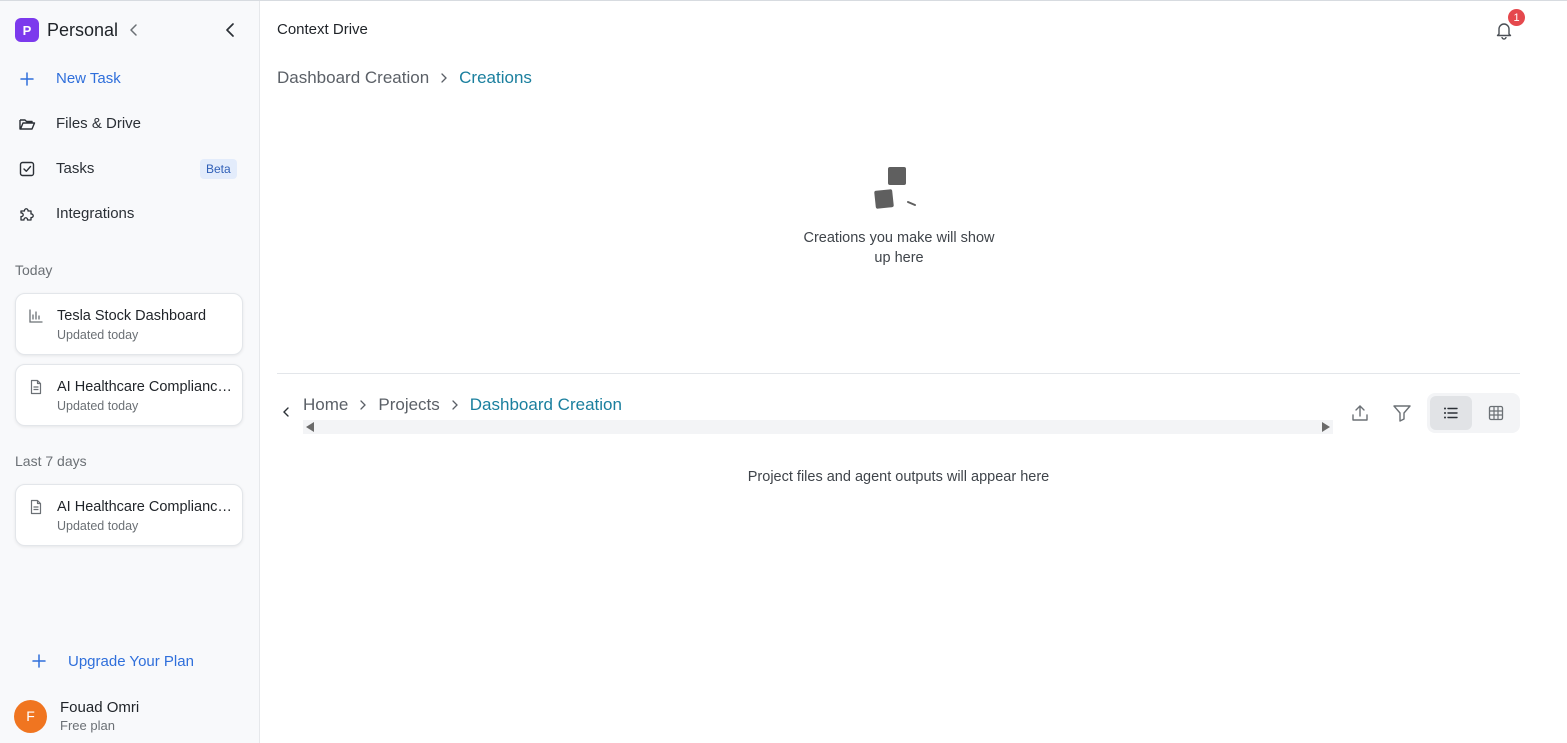 This screenshot has height=743, width=1567. I want to click on avatar: F, so click(30, 716).